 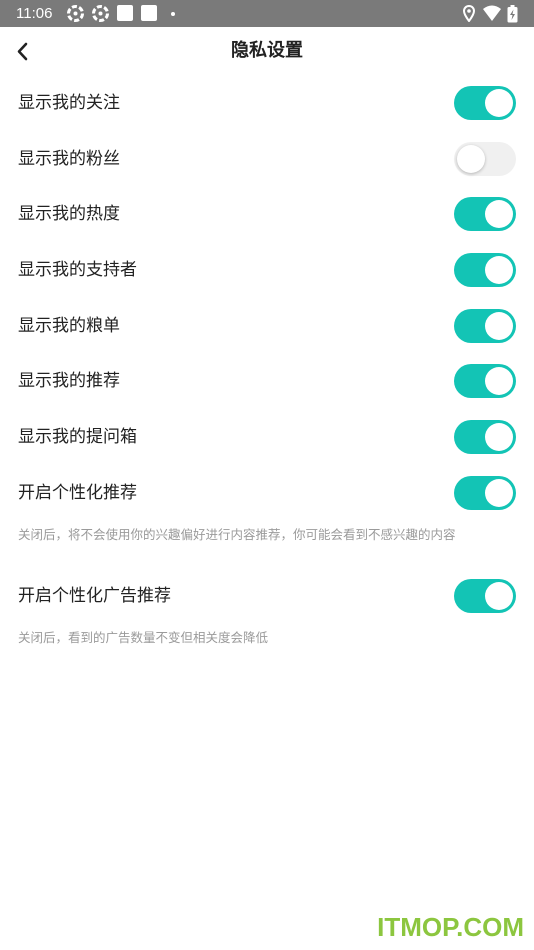 I want to click on wifi-icon, so click(x=492, y=13).